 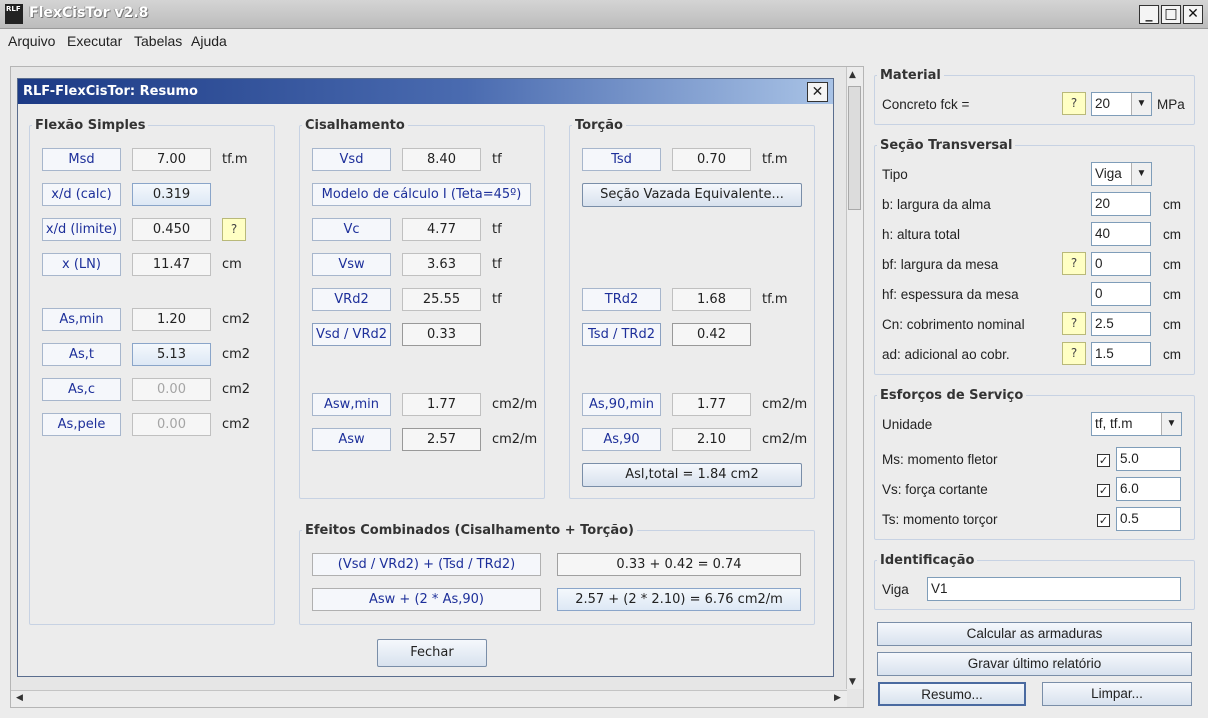 I want to click on viga-label: Viga, so click(x=895, y=589).